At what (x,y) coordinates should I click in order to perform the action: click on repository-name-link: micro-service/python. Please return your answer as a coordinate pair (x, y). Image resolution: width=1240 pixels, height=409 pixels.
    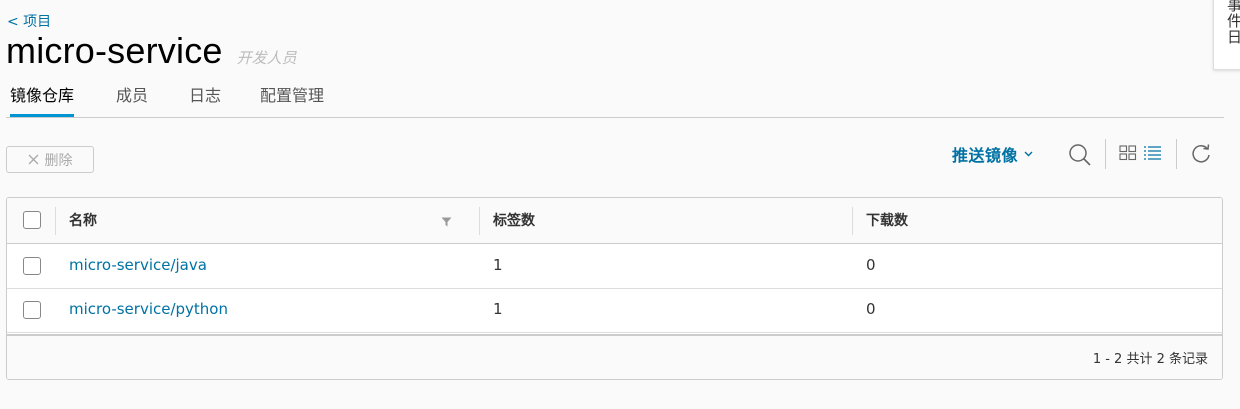
    Looking at the image, I should click on (148, 309).